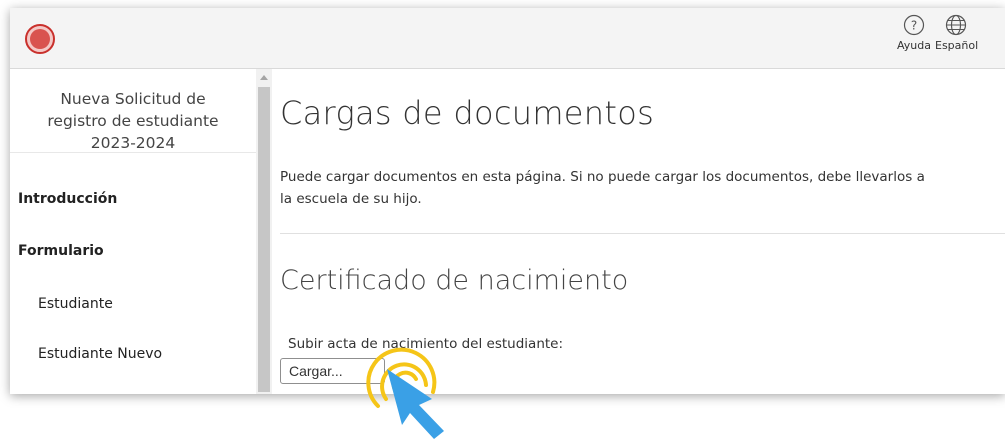 The width and height of the screenshot is (1005, 443). I want to click on logo-mark, so click(40, 39).